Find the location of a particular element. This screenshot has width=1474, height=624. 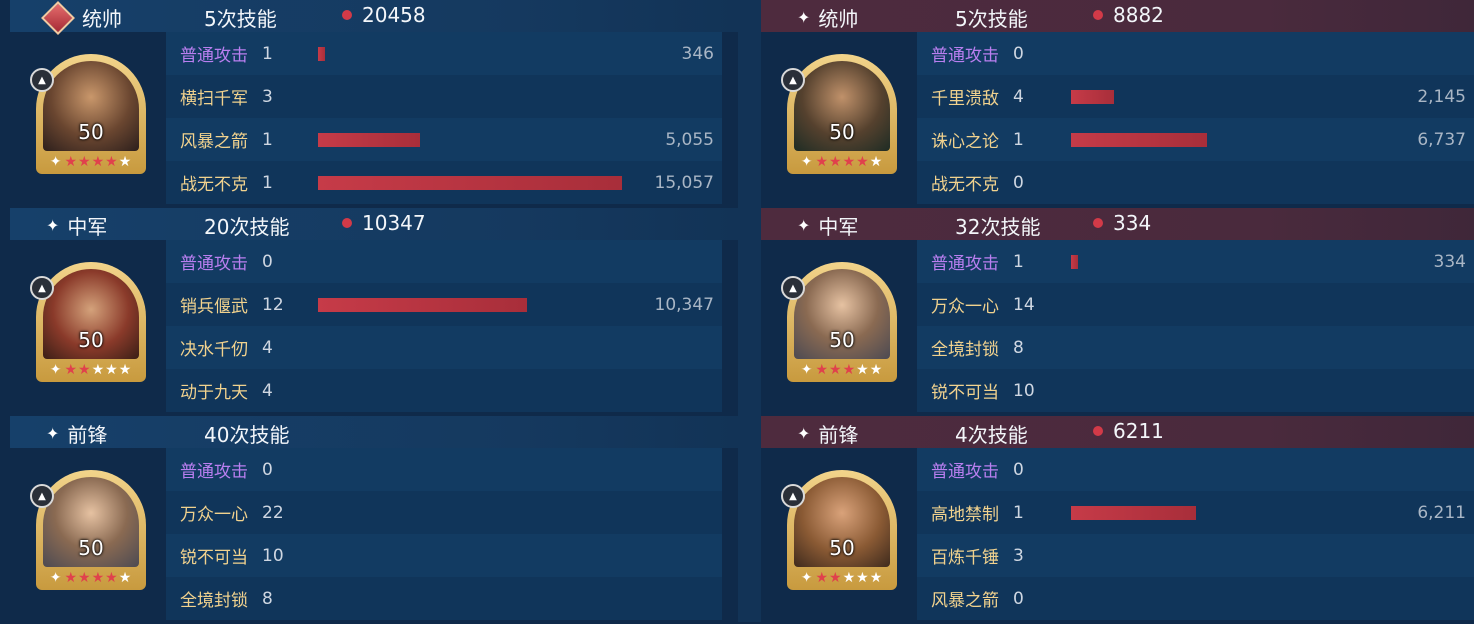

skill-damage: 2,145 is located at coordinates (1441, 96).